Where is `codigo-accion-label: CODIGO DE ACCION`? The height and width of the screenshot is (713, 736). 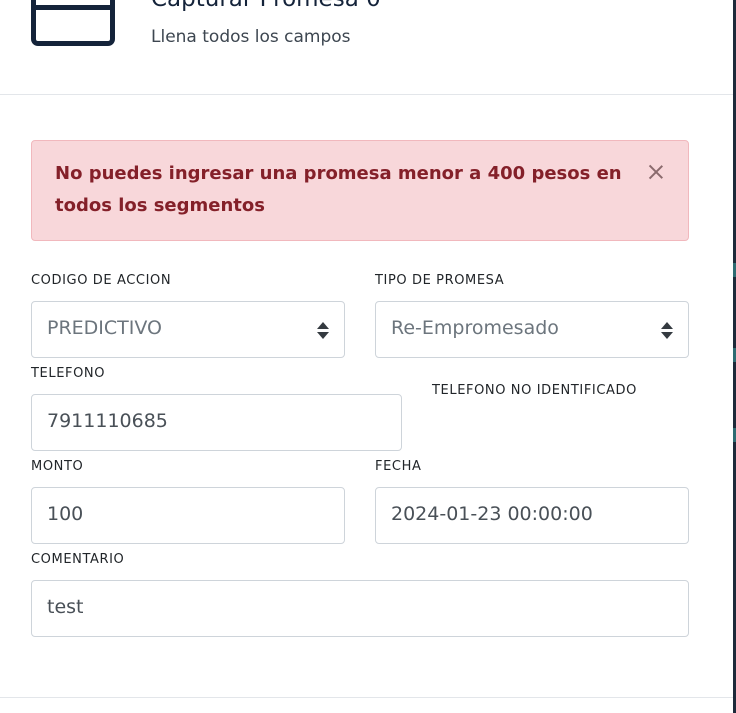
codigo-accion-label: CODIGO DE ACCION is located at coordinates (101, 280).